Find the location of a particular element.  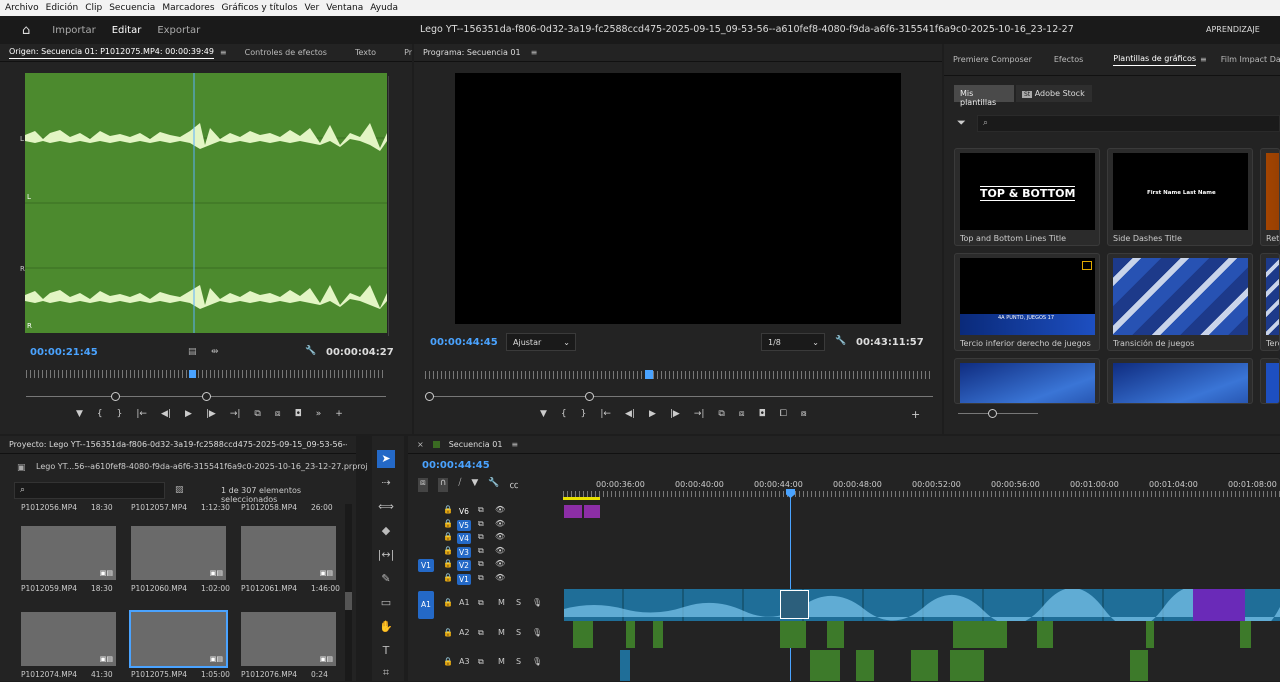

template-card: Transición de juegos is located at coordinates (1180, 302).